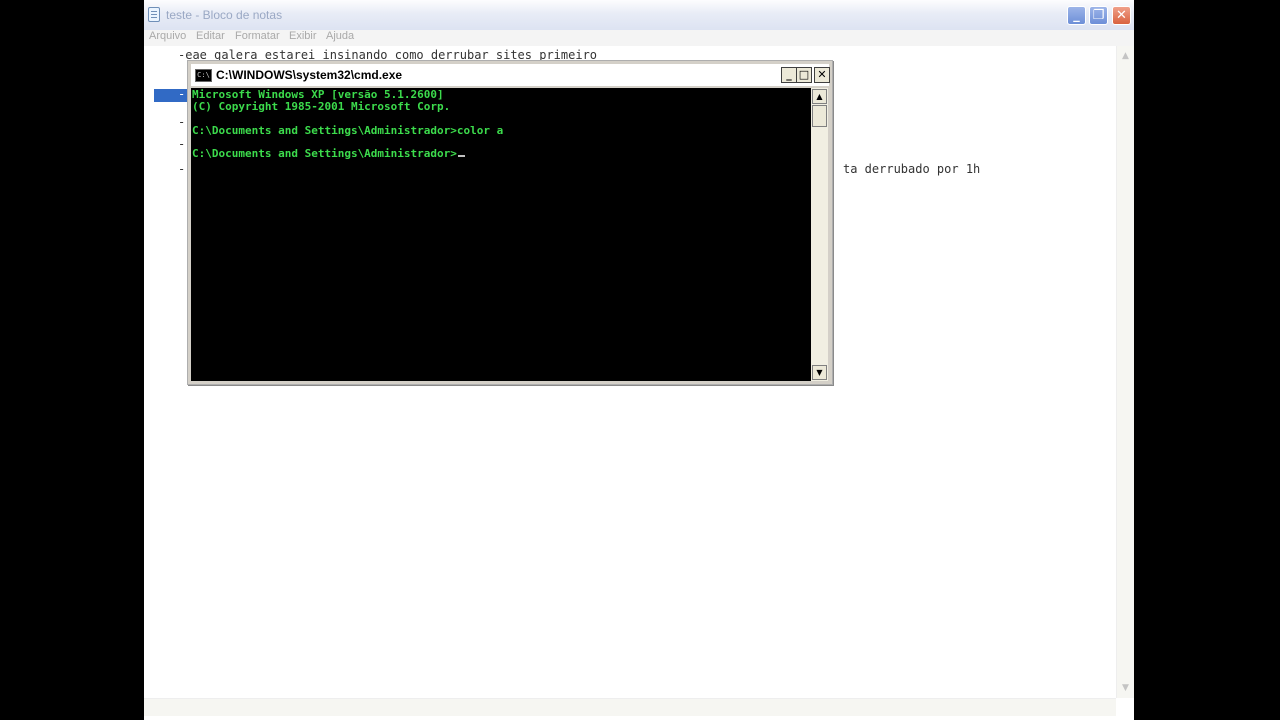 The height and width of the screenshot is (720, 1280). What do you see at coordinates (303, 36) in the screenshot?
I see `menu-exibir: Exibir` at bounding box center [303, 36].